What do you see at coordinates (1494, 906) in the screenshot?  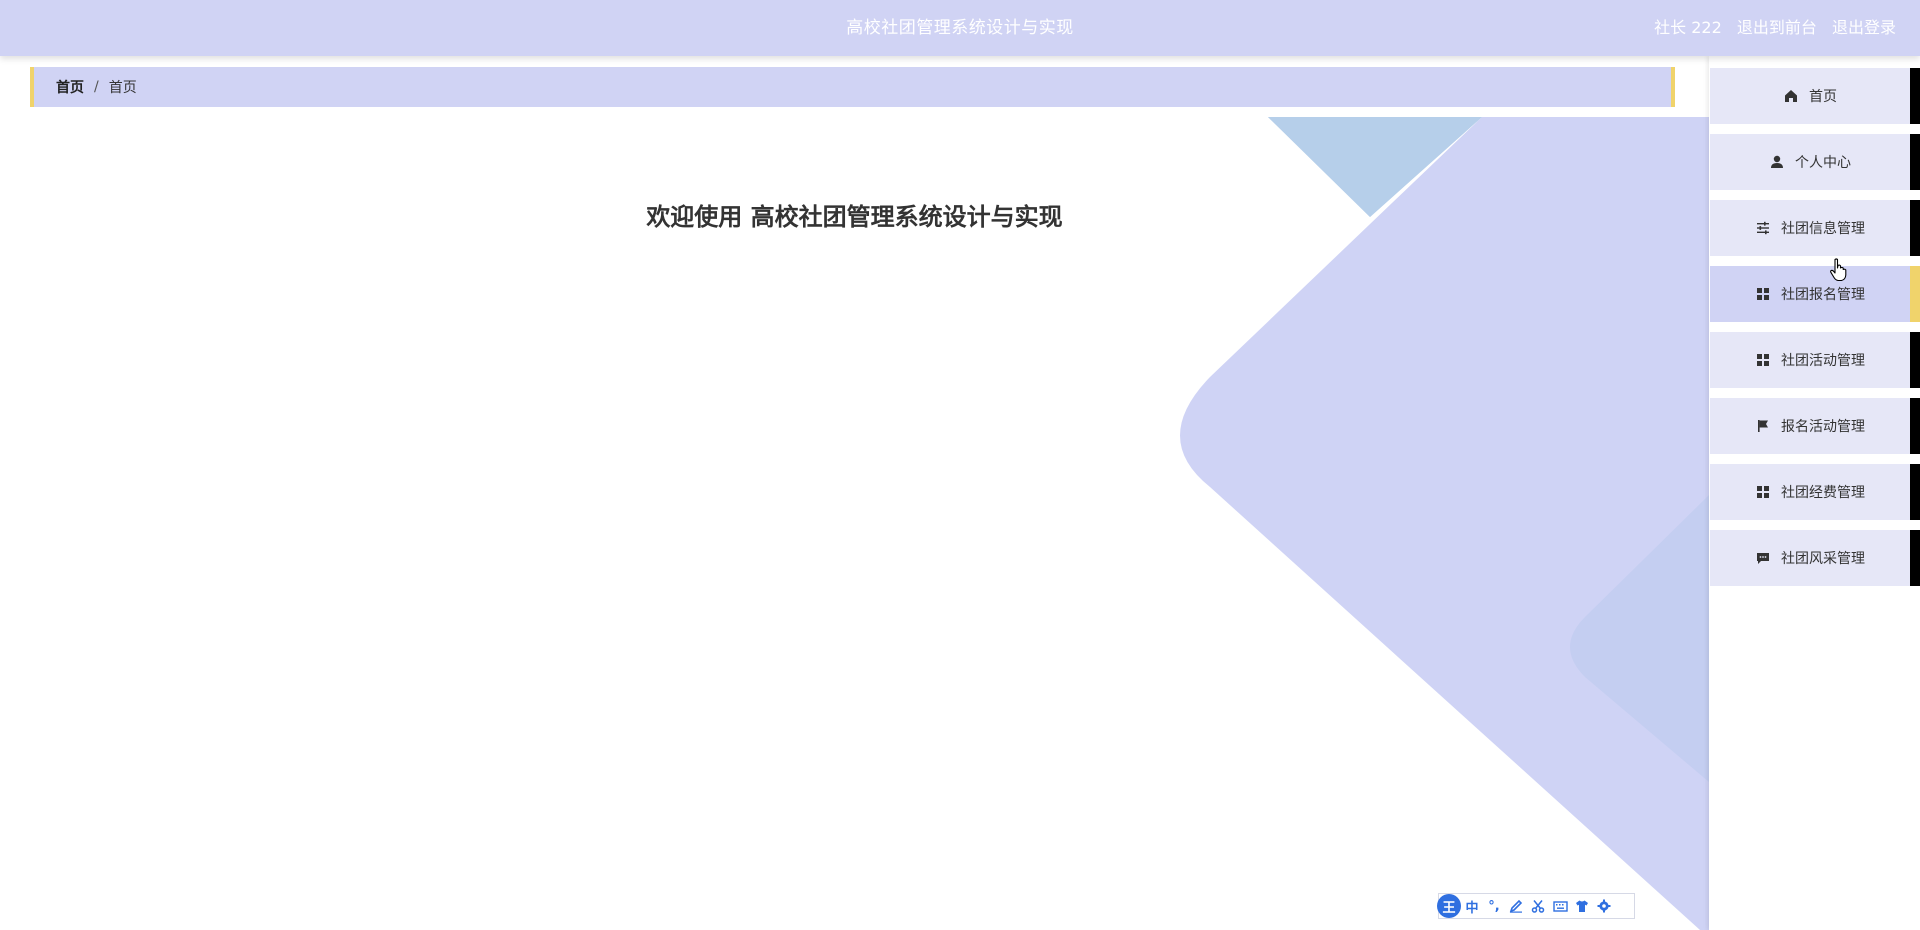 I see `ime-punctuation-toggle: °,` at bounding box center [1494, 906].